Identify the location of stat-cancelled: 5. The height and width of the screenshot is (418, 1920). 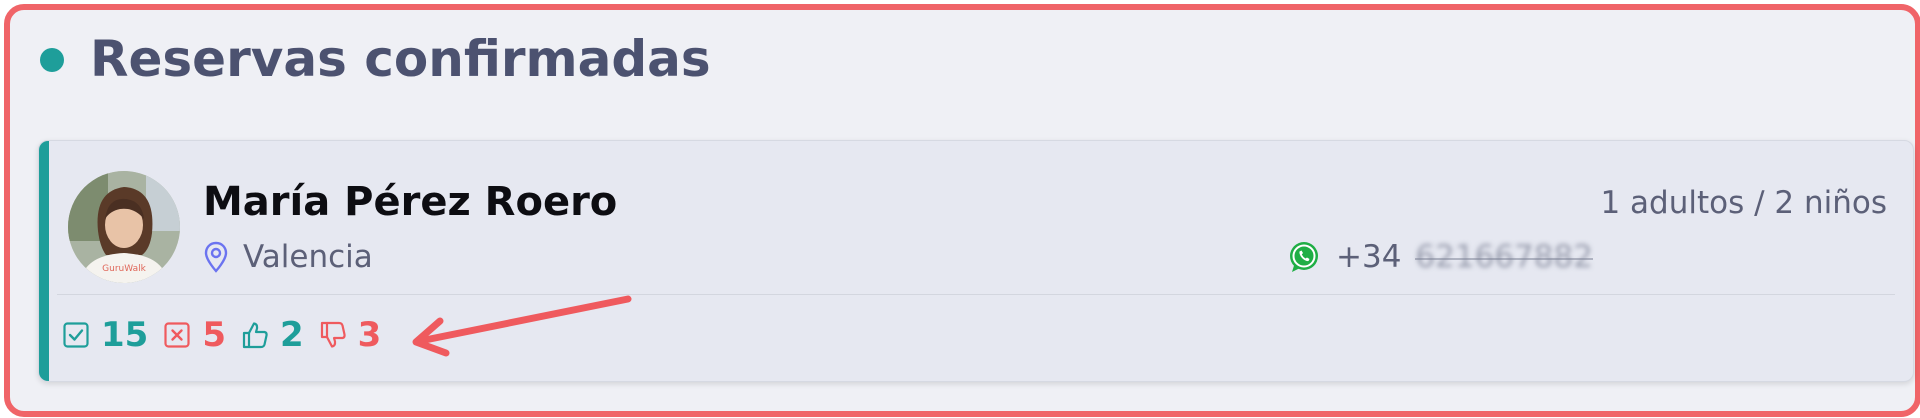
(194, 335).